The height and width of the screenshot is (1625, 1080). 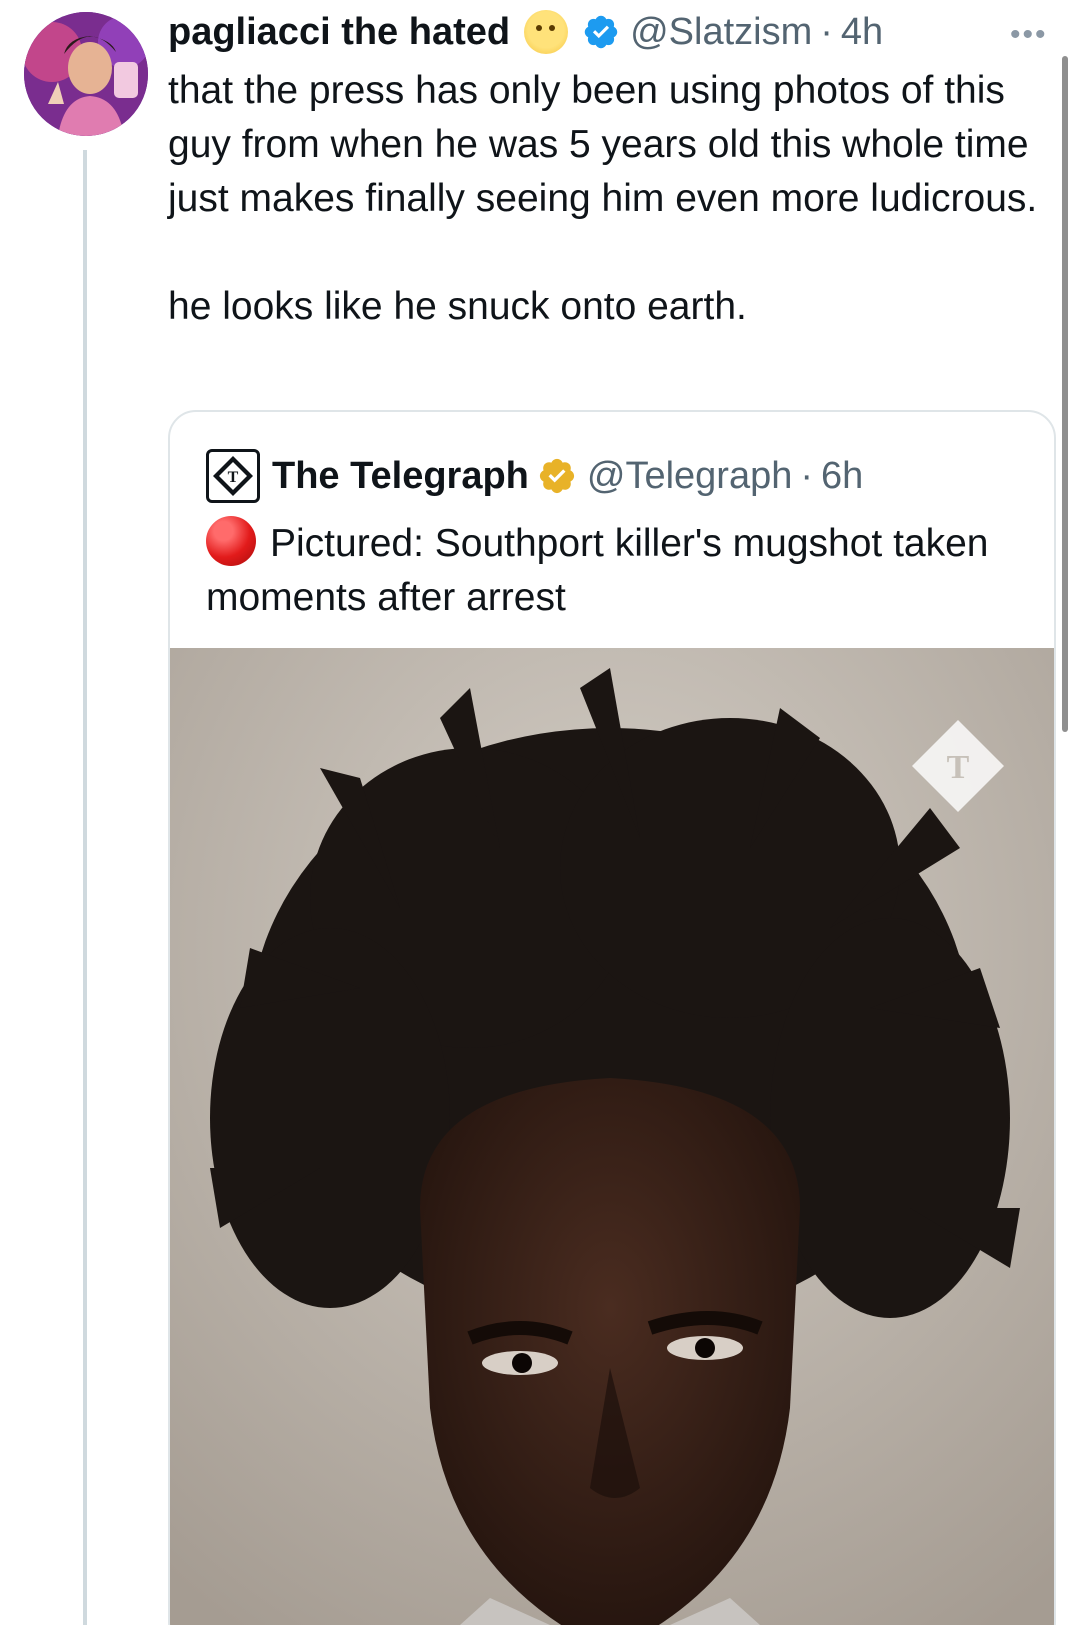 I want to click on tweet-header: pagliacci the hated @Slatzism · 4h, so click(x=525, y=32).